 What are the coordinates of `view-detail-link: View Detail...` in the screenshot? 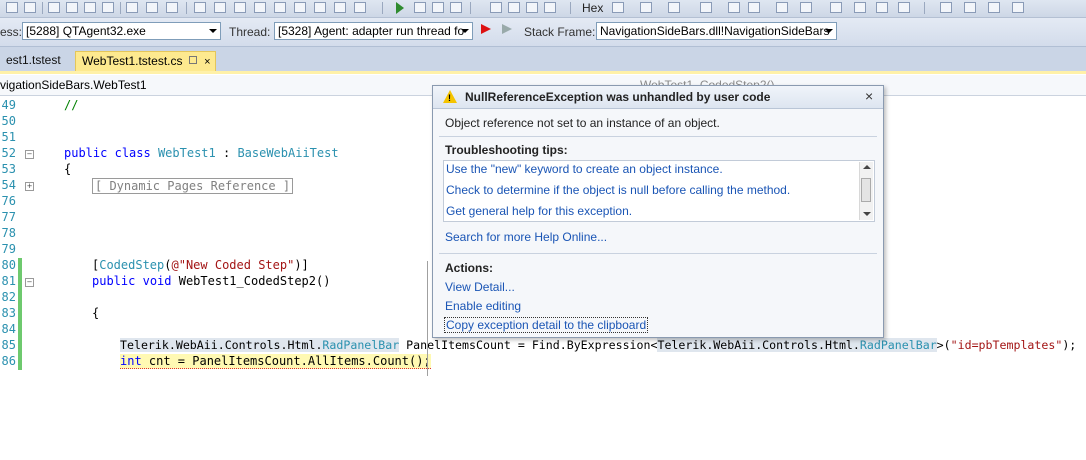 It's located at (480, 287).